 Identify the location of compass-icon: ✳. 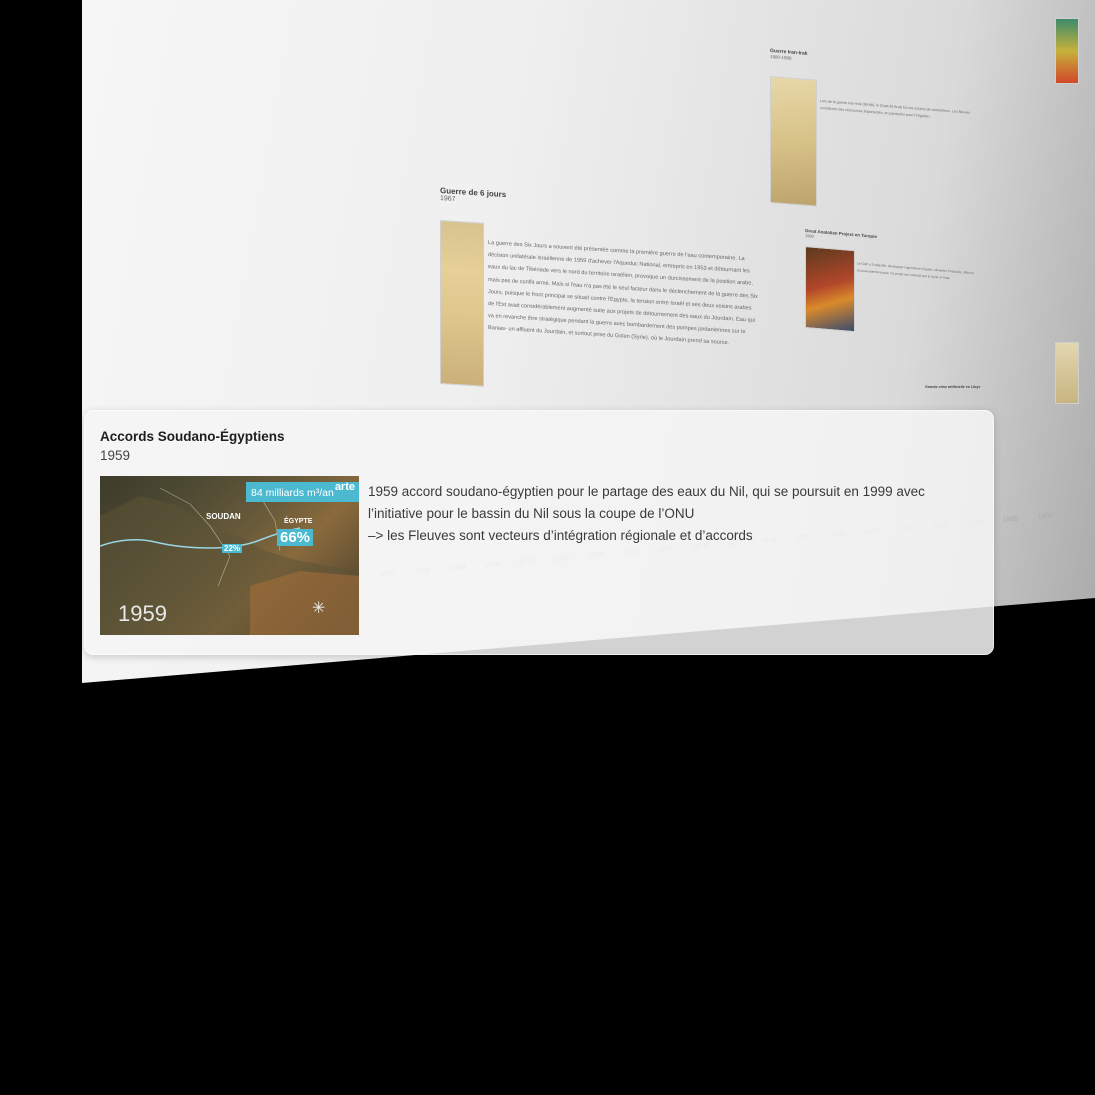
(319, 608).